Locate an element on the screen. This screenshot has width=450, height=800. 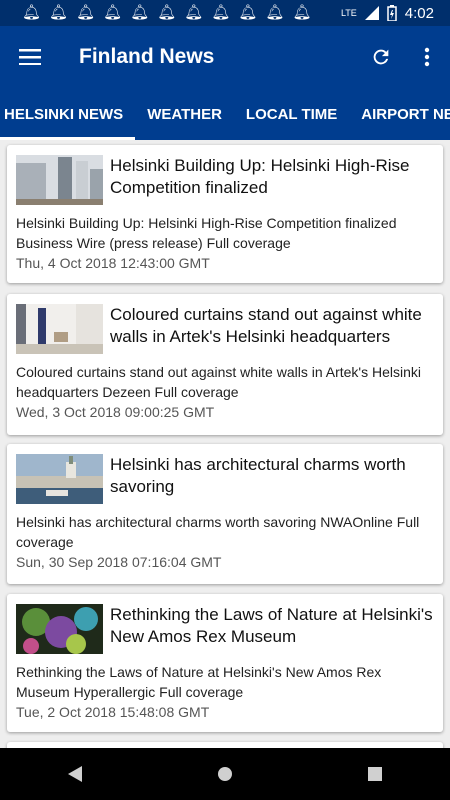
battery-icon is located at coordinates (392, 13).